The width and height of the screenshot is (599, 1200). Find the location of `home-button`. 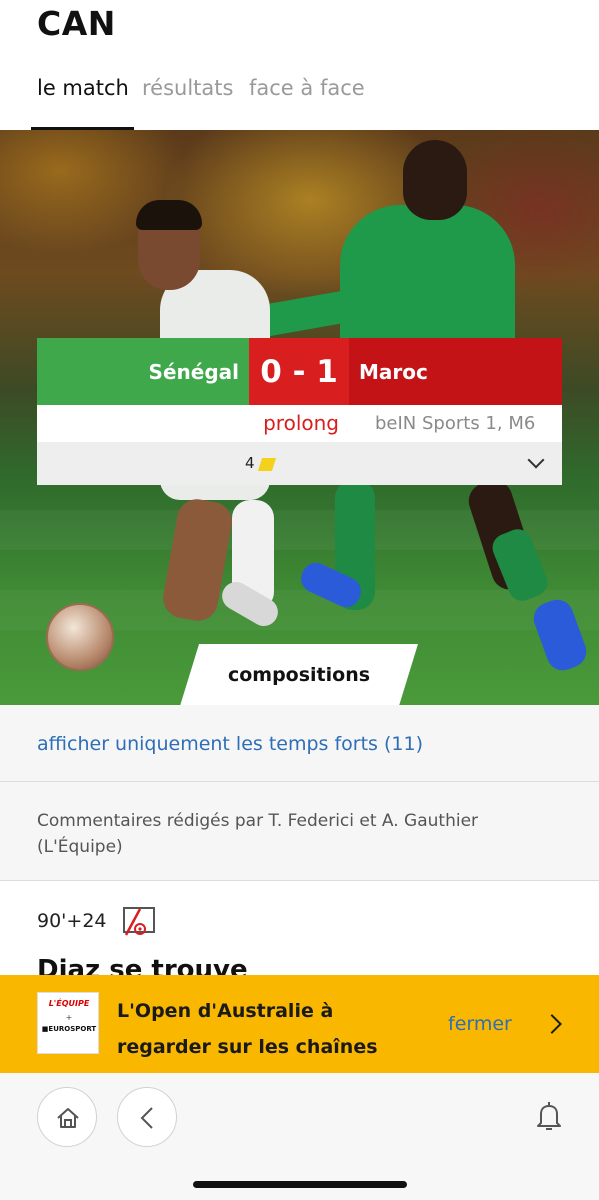

home-button is located at coordinates (67, 1117).